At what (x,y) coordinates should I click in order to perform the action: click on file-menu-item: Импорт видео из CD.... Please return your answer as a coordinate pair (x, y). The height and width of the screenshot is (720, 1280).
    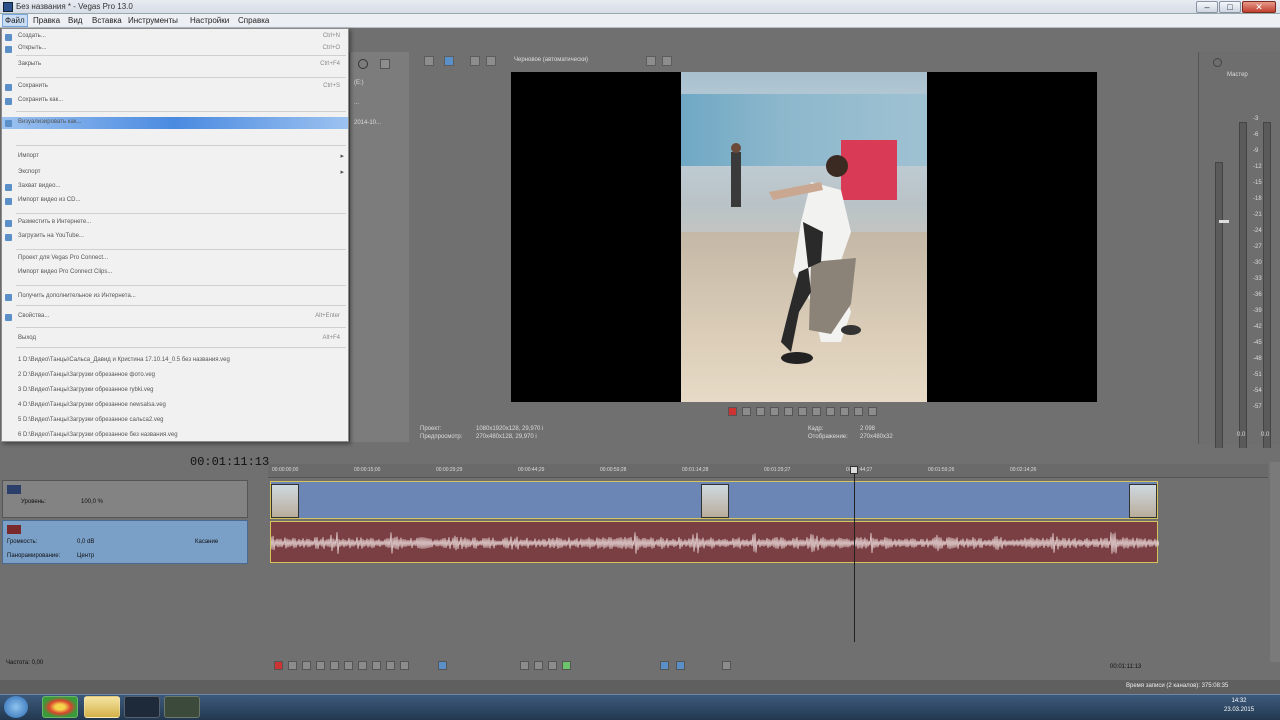
    Looking at the image, I should click on (175, 201).